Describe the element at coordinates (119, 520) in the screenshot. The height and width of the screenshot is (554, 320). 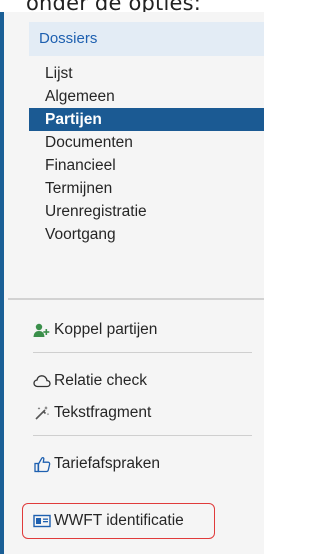
I see `wwft-identificatie-label: WWFT identificatie` at that location.